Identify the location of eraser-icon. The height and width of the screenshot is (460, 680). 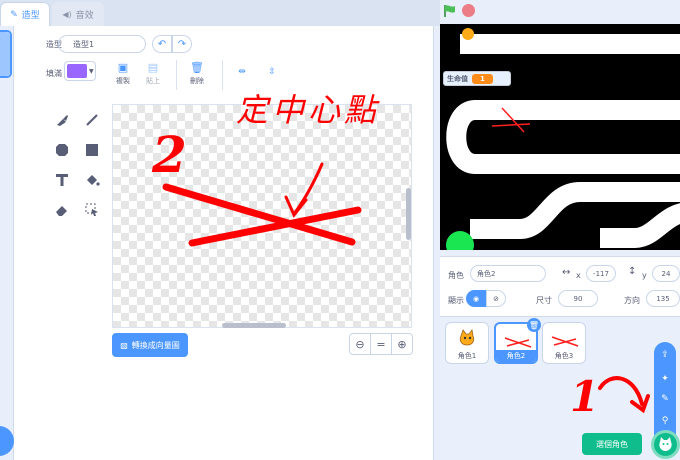
(61, 211).